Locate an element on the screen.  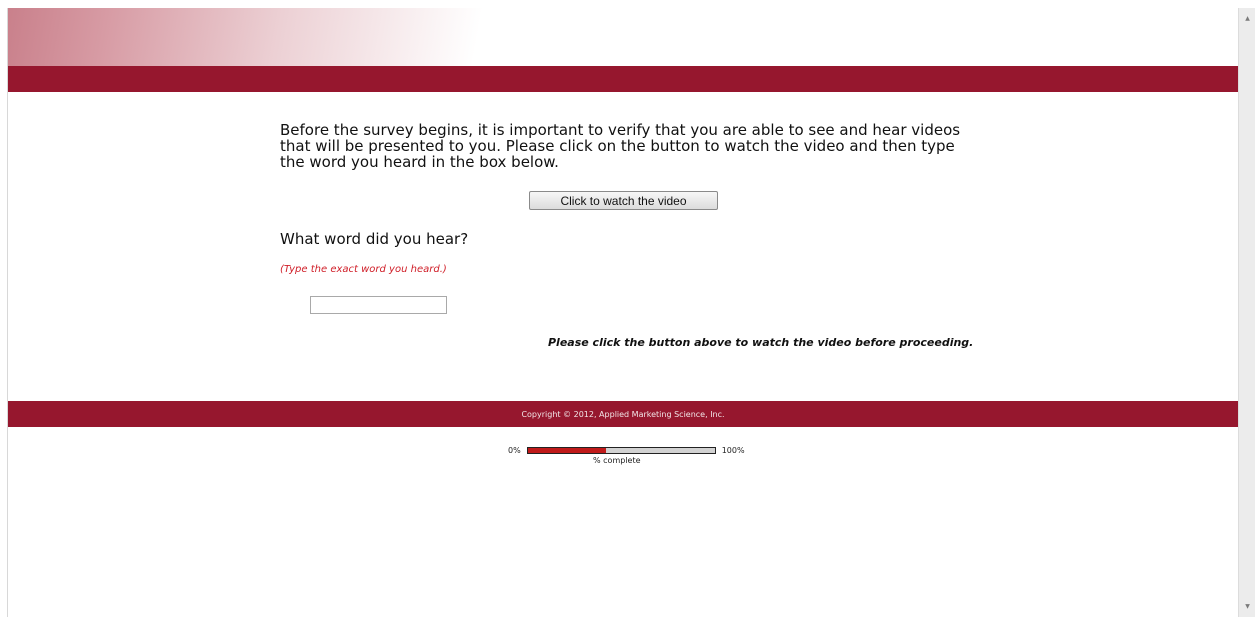
progress-max-label: 100% is located at coordinates (733, 450).